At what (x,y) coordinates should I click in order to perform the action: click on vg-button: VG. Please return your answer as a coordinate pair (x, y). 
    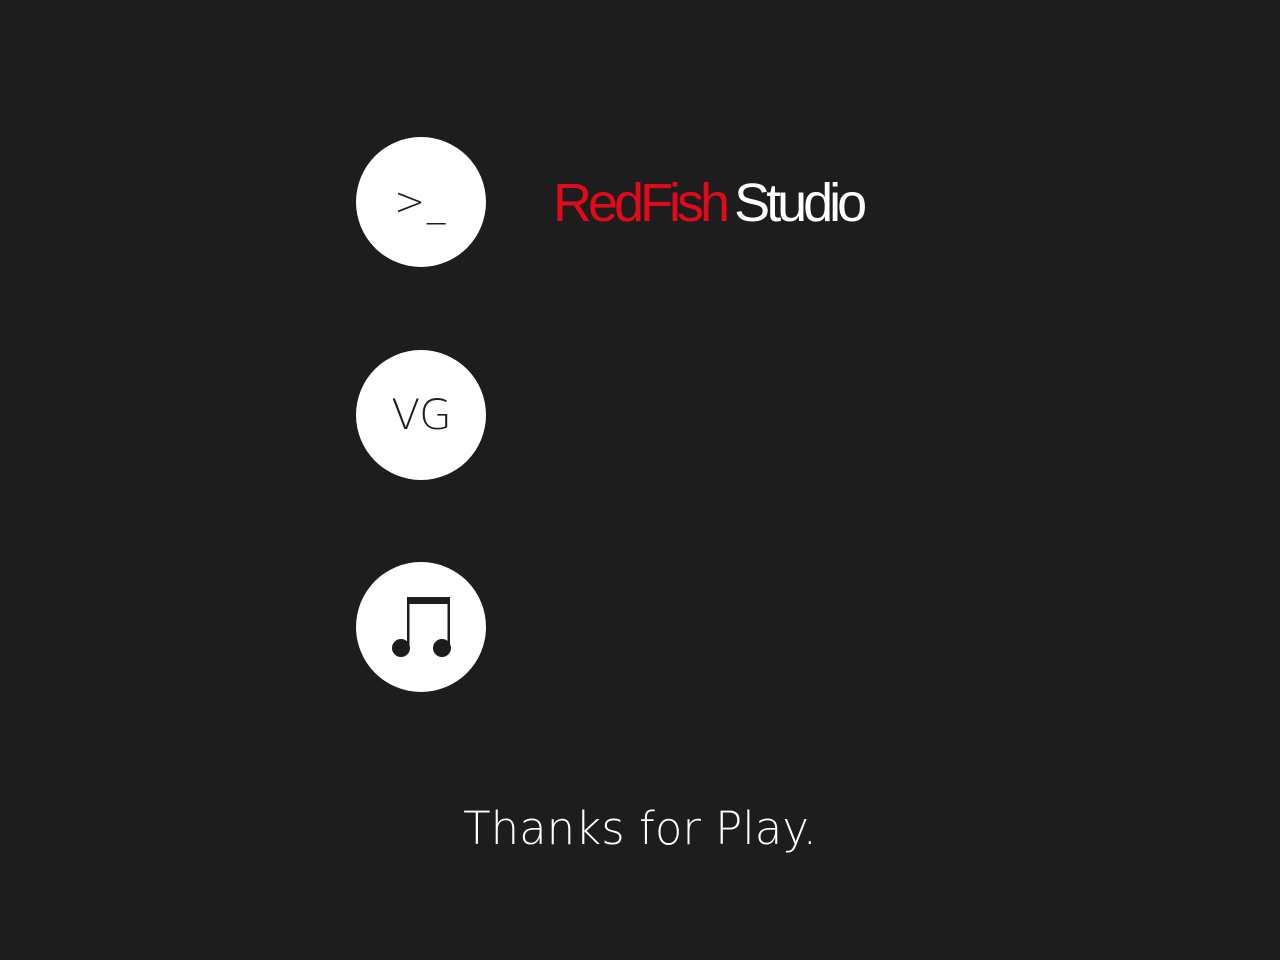
    Looking at the image, I should click on (421, 415).